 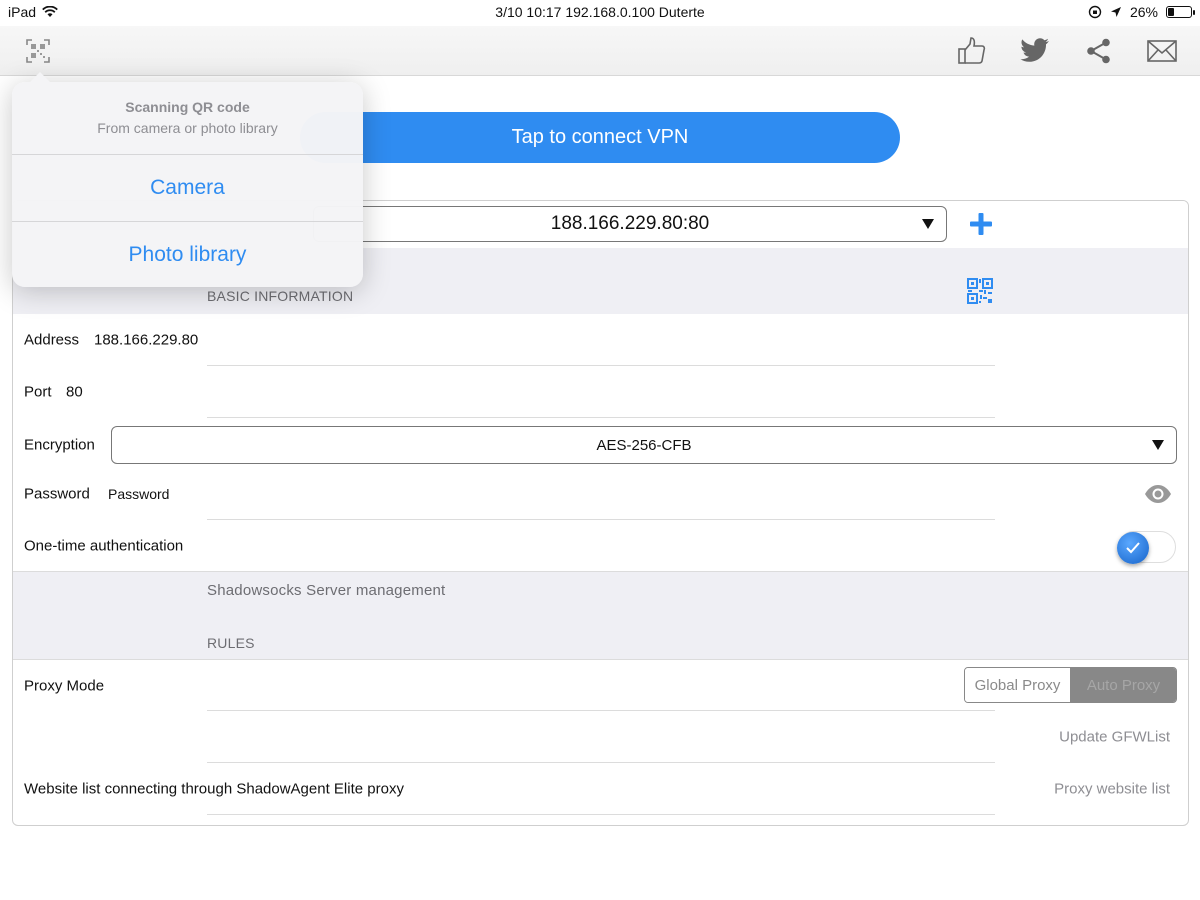 What do you see at coordinates (59, 445) in the screenshot?
I see `encryption-label: Encryption` at bounding box center [59, 445].